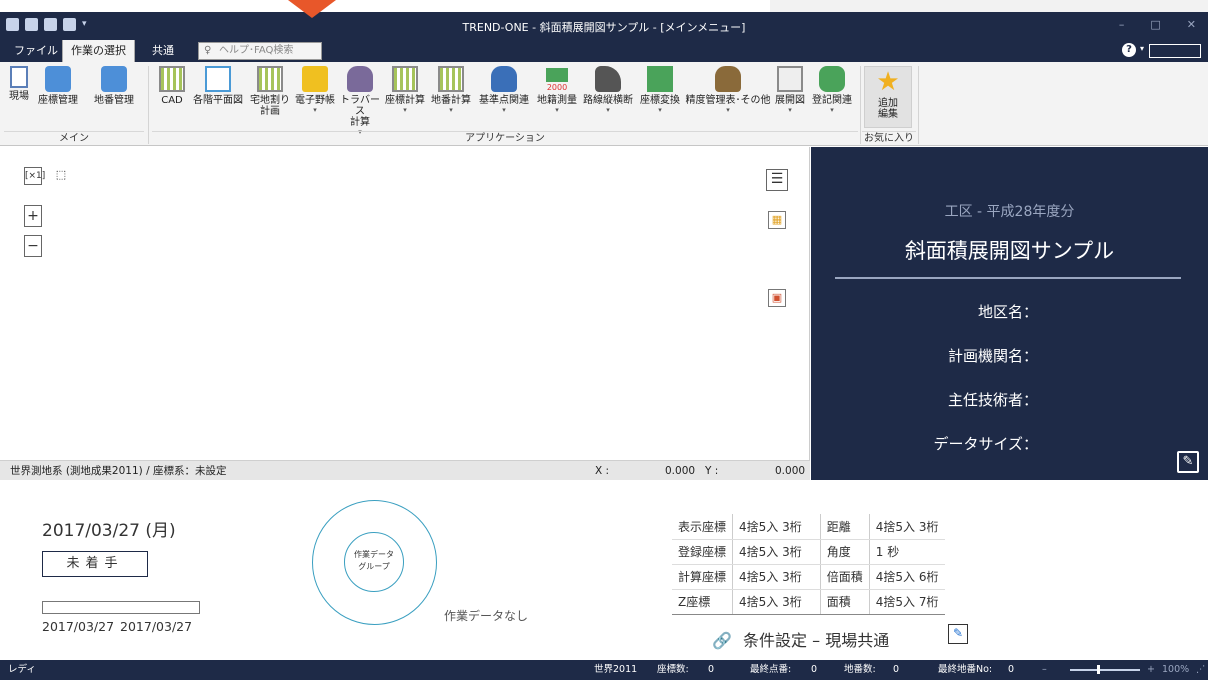  I want to click on ribbon-button-accuracy-table: 精度管理表･その他 ▾, so click(728, 90).